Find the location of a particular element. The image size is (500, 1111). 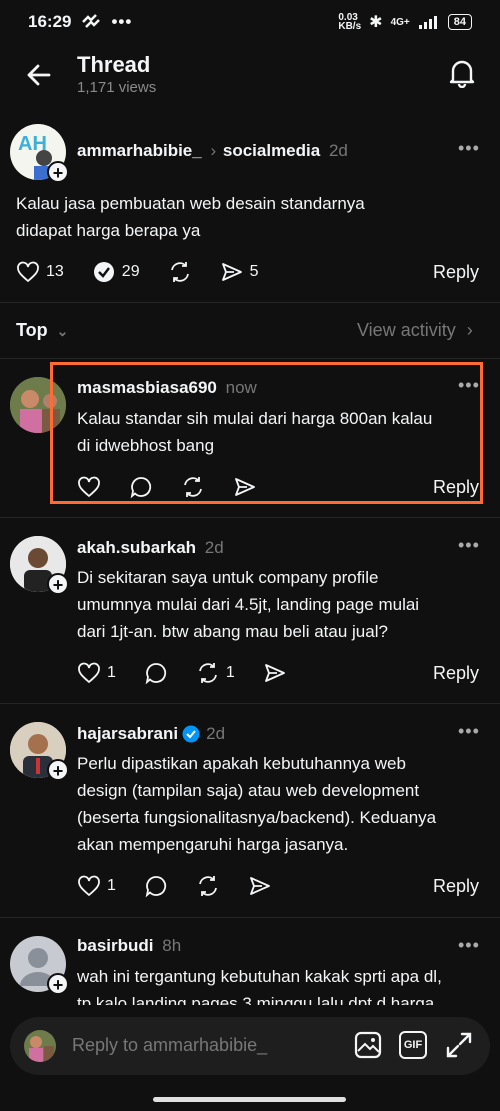

reply-author: basirbudi 8h is located at coordinates (129, 946).